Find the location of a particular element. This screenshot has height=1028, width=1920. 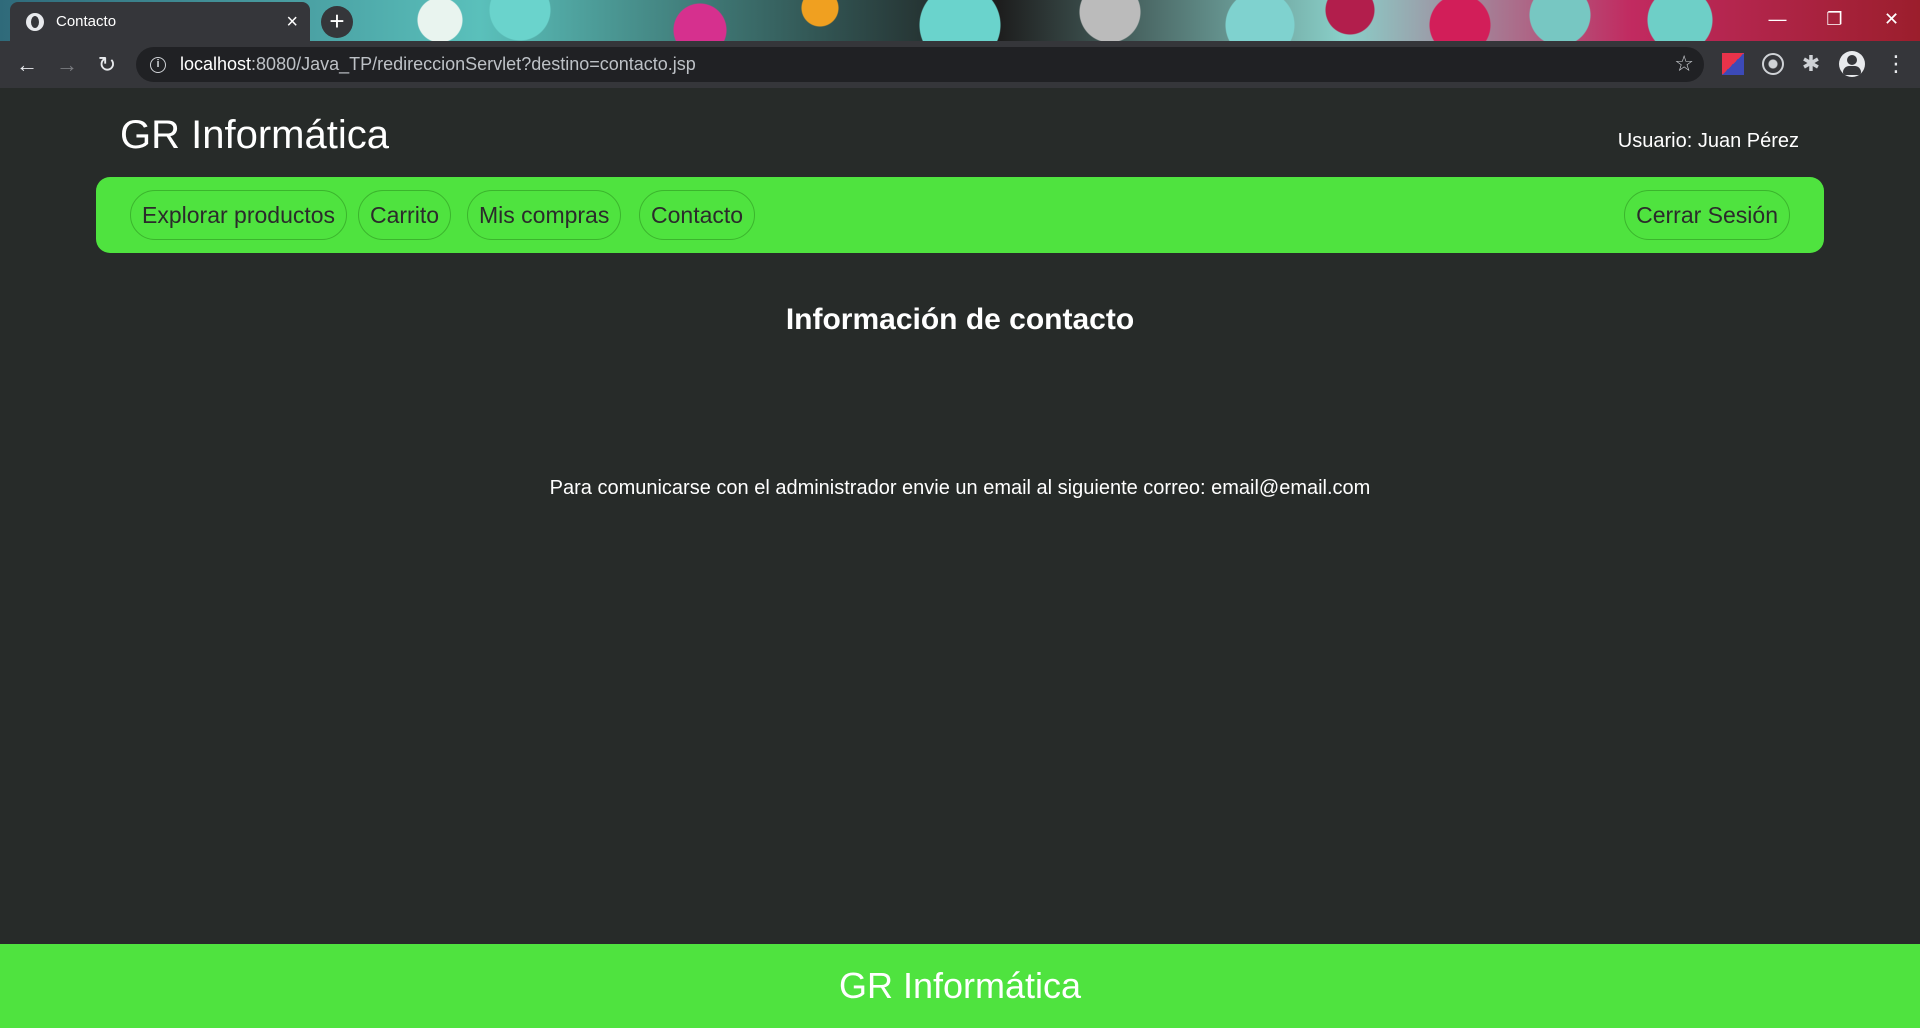

site-info-icon: i is located at coordinates (158, 64).